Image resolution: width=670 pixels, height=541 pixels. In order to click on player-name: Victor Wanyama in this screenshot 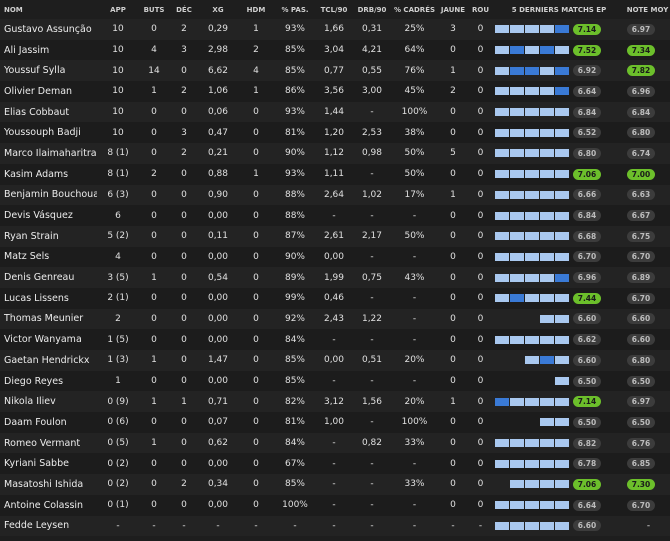, I will do `click(48, 339)`.